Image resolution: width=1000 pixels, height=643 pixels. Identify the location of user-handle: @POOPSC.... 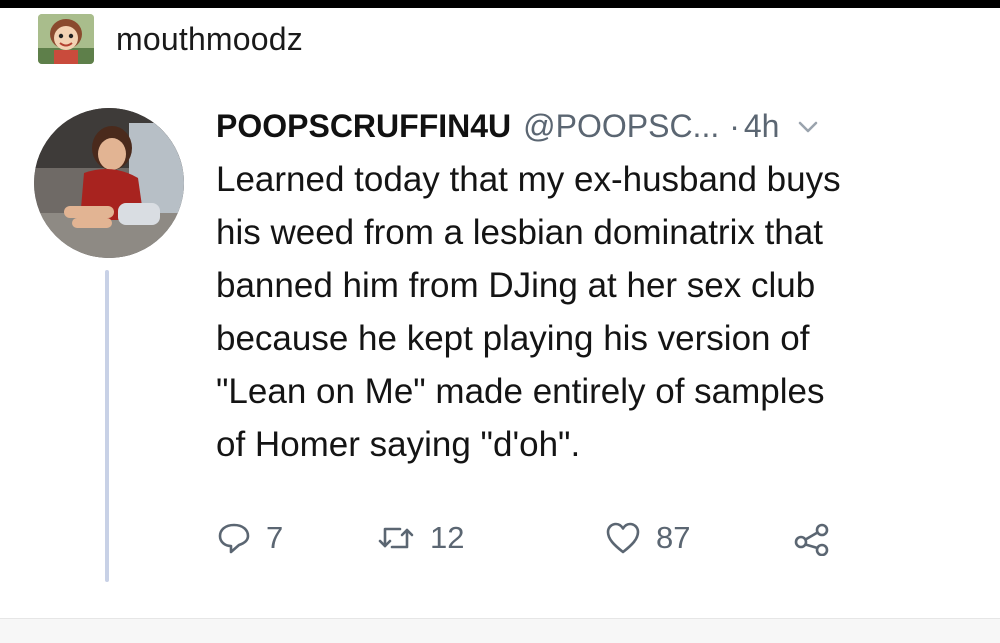
(621, 126).